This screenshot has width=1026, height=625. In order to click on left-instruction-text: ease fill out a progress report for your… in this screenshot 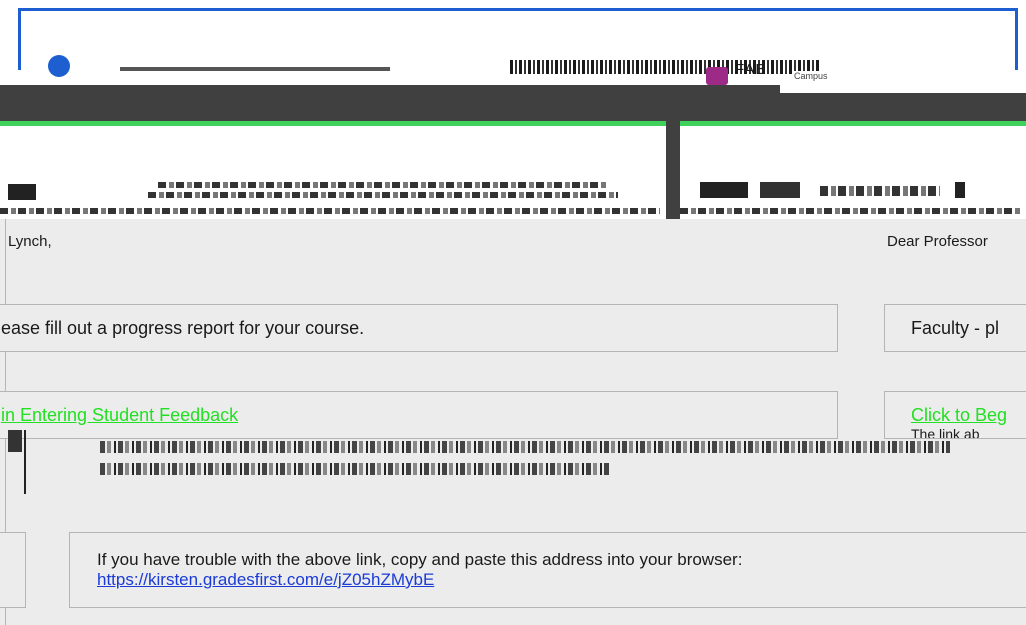, I will do `click(183, 328)`.